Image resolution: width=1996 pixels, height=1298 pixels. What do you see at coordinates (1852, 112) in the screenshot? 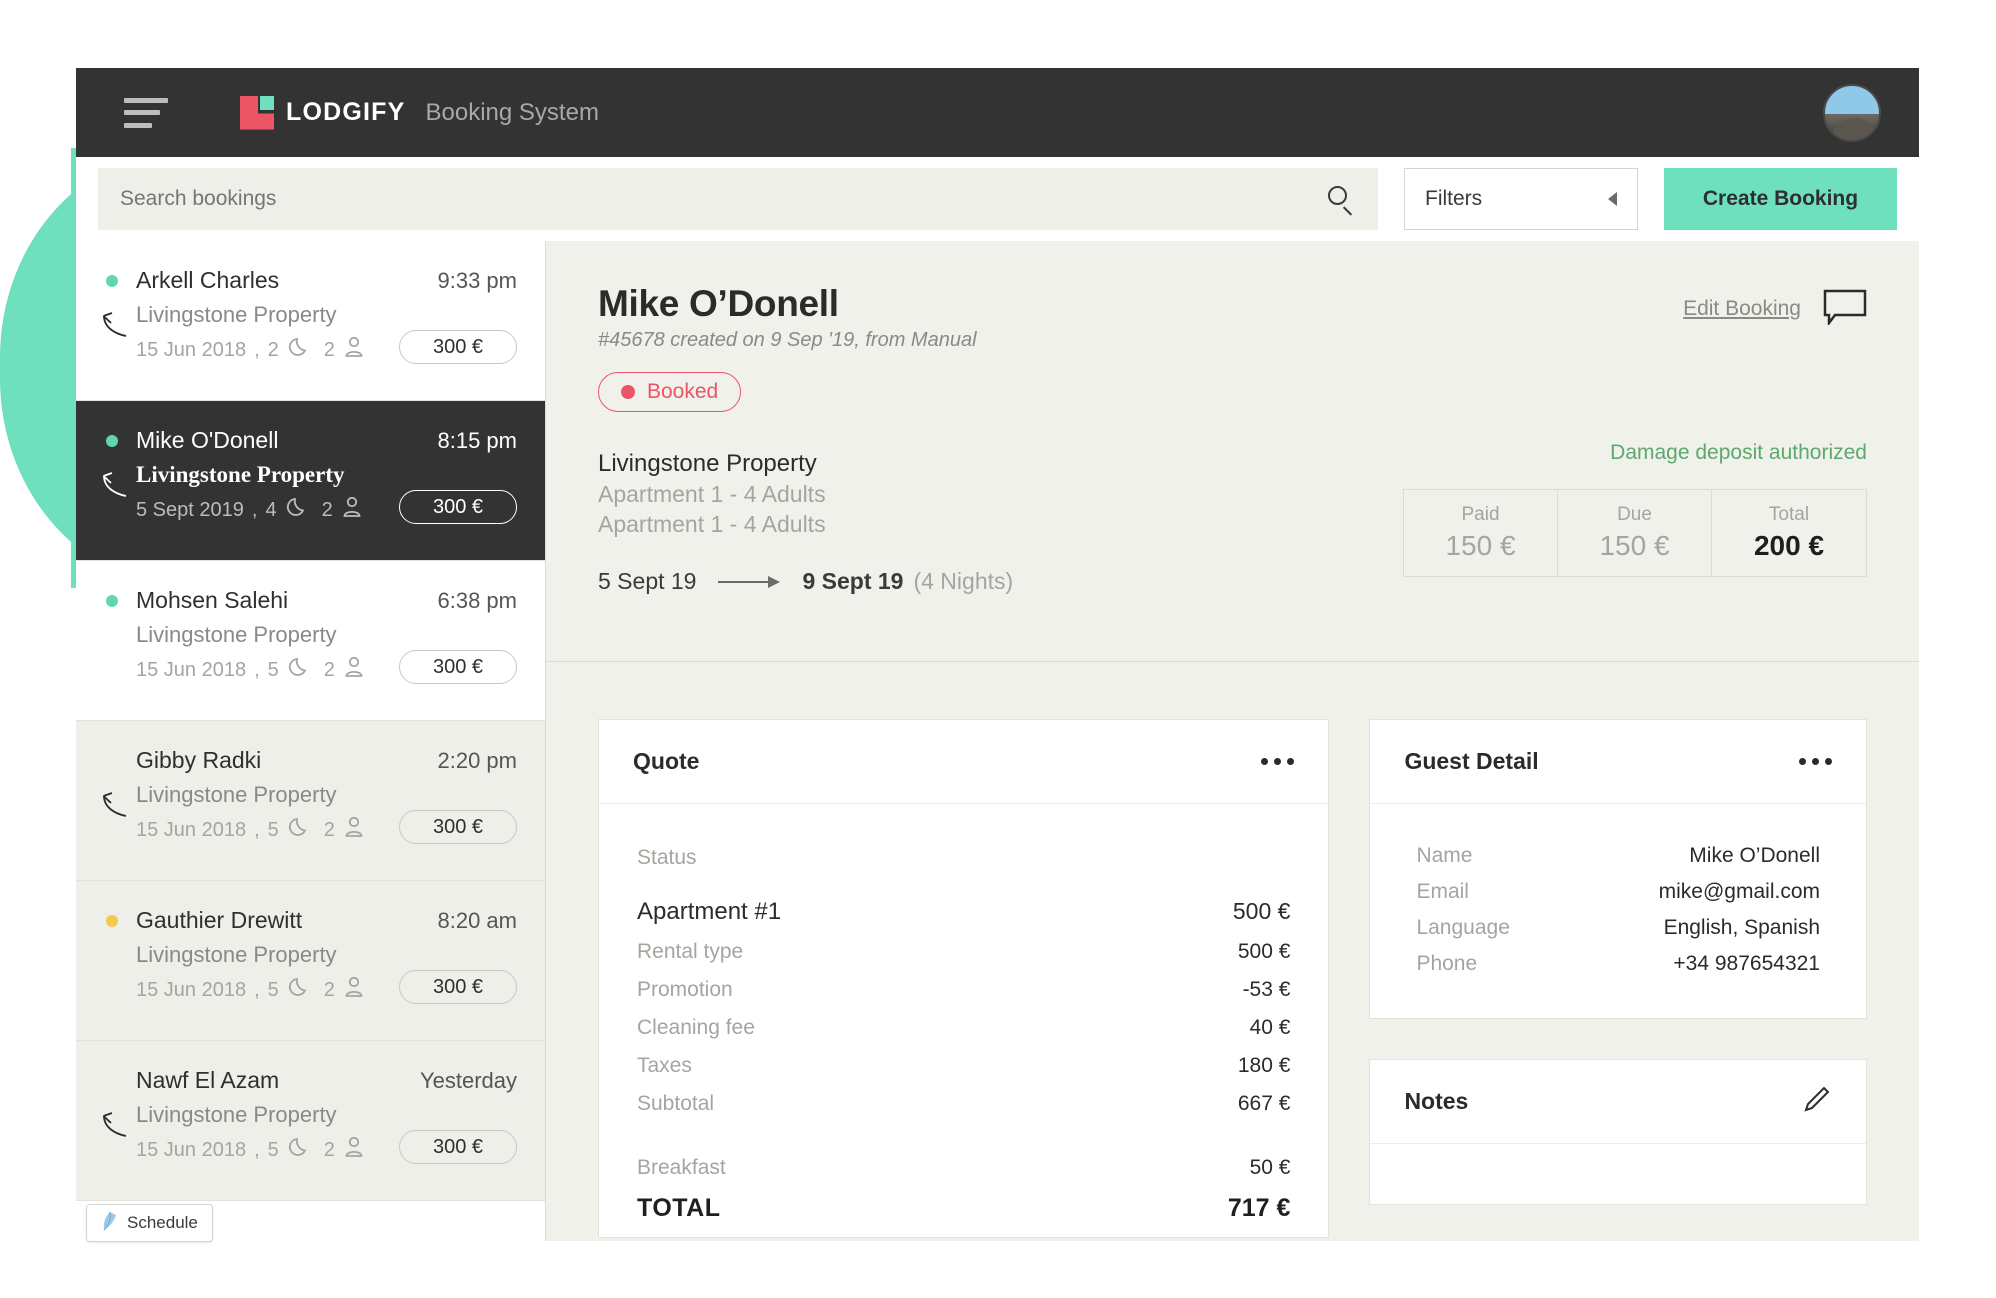
I see `avatar` at bounding box center [1852, 112].